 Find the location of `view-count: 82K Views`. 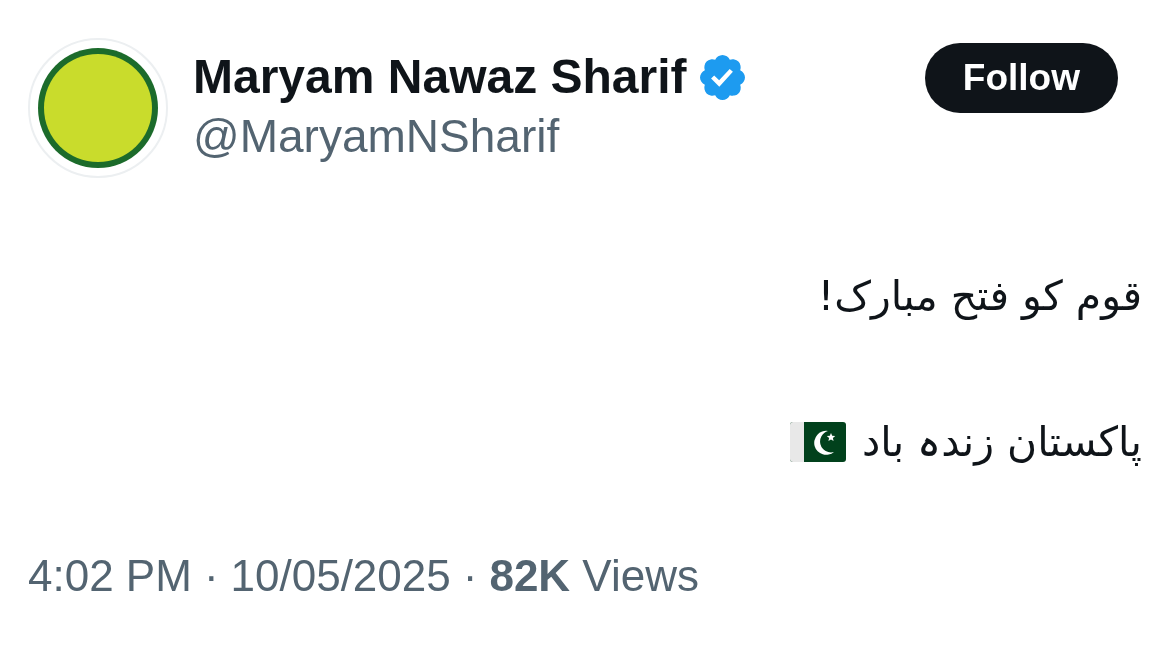

view-count: 82K Views is located at coordinates (594, 576).